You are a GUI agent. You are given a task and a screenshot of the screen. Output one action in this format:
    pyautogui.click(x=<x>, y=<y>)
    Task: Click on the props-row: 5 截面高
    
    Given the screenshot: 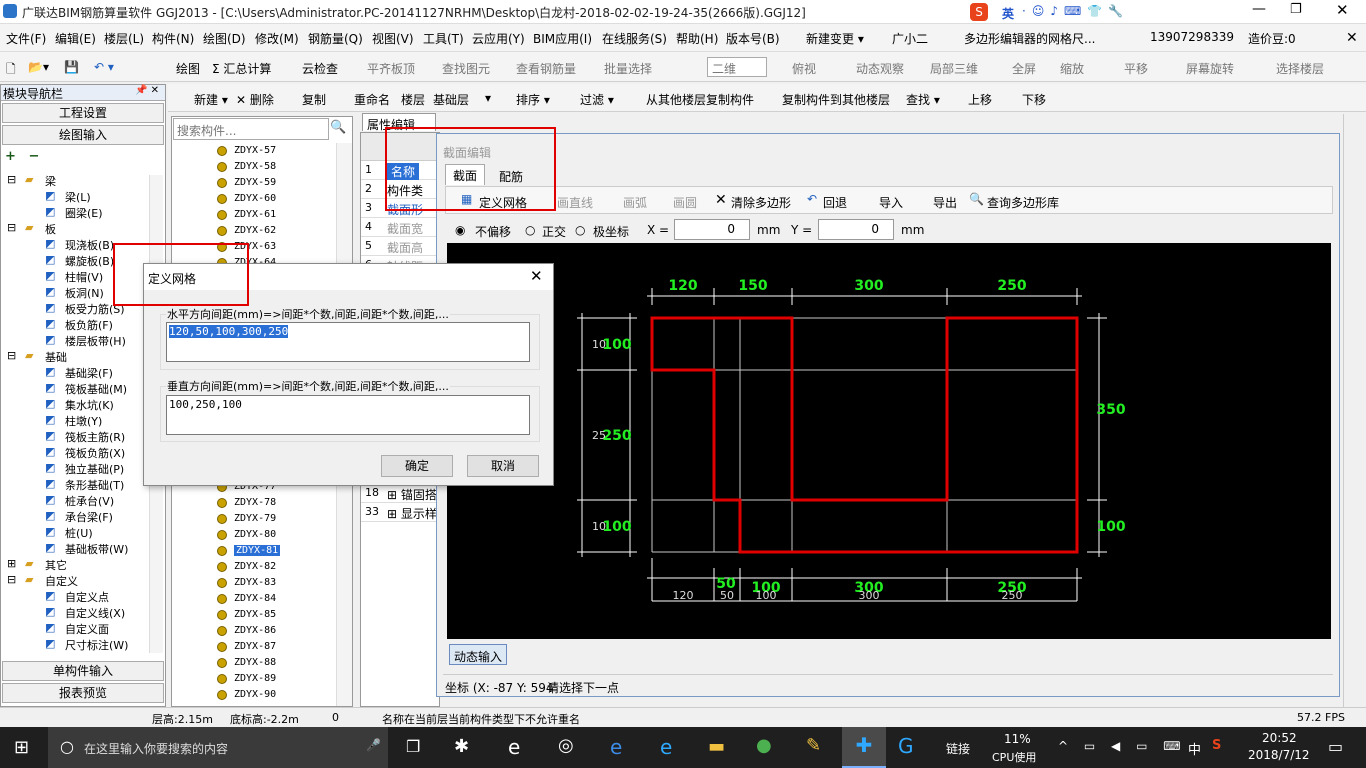 What is the action you would take?
    pyautogui.click(x=400, y=246)
    